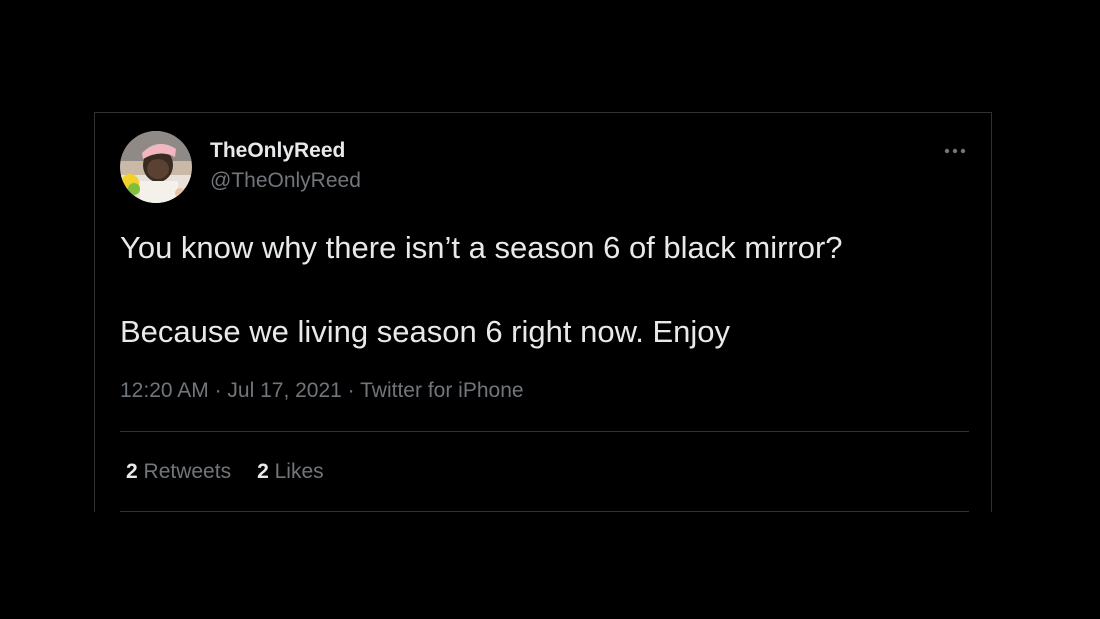 This screenshot has height=619, width=1100. I want to click on more-horizontal-icon, so click(955, 151).